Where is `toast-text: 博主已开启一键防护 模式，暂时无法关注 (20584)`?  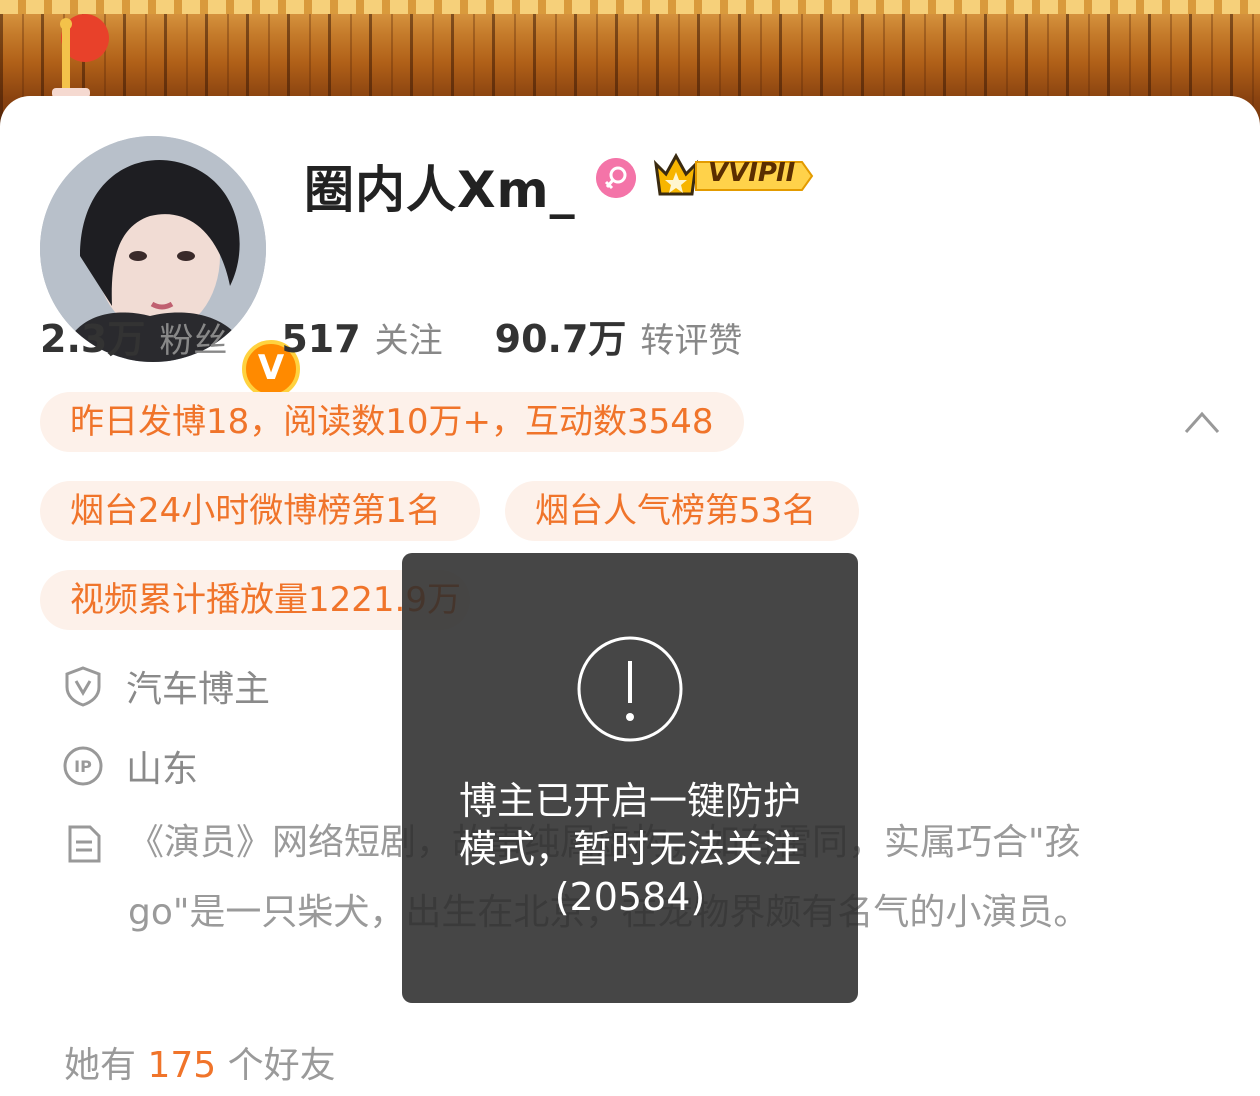 toast-text: 博主已开启一键防护 模式，暂时无法关注 (20584) is located at coordinates (630, 849).